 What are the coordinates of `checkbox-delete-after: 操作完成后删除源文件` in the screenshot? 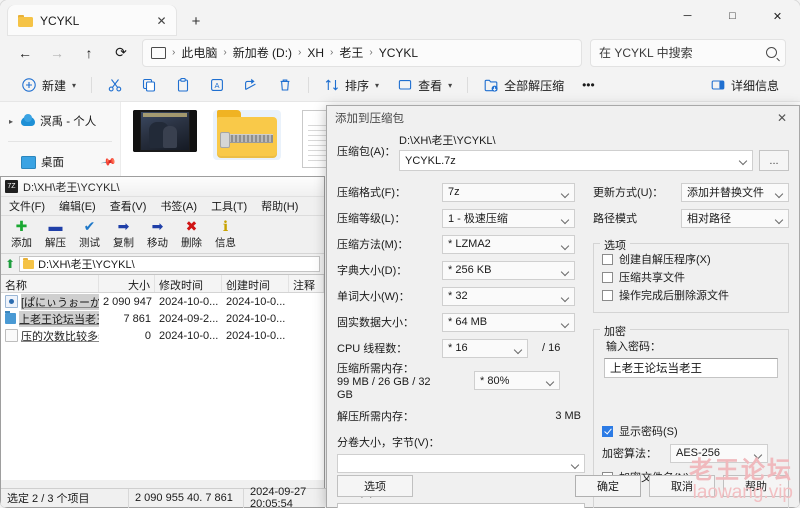 It's located at (691, 295).